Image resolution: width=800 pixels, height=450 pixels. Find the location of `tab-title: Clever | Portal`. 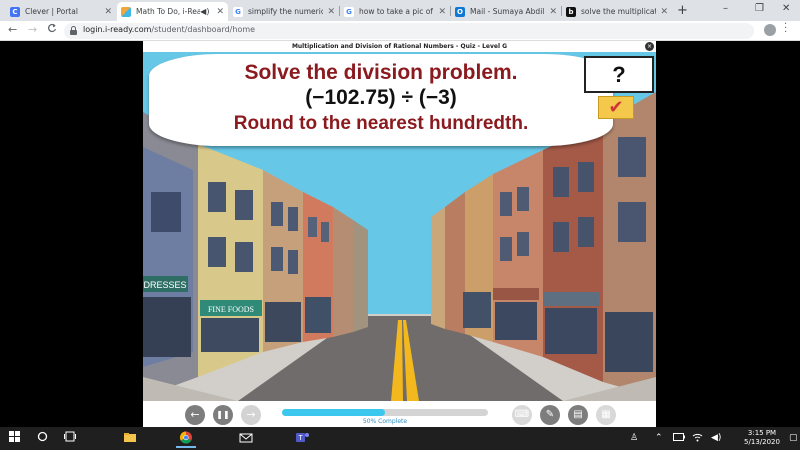

tab-title: Clever | Portal is located at coordinates (51, 11).